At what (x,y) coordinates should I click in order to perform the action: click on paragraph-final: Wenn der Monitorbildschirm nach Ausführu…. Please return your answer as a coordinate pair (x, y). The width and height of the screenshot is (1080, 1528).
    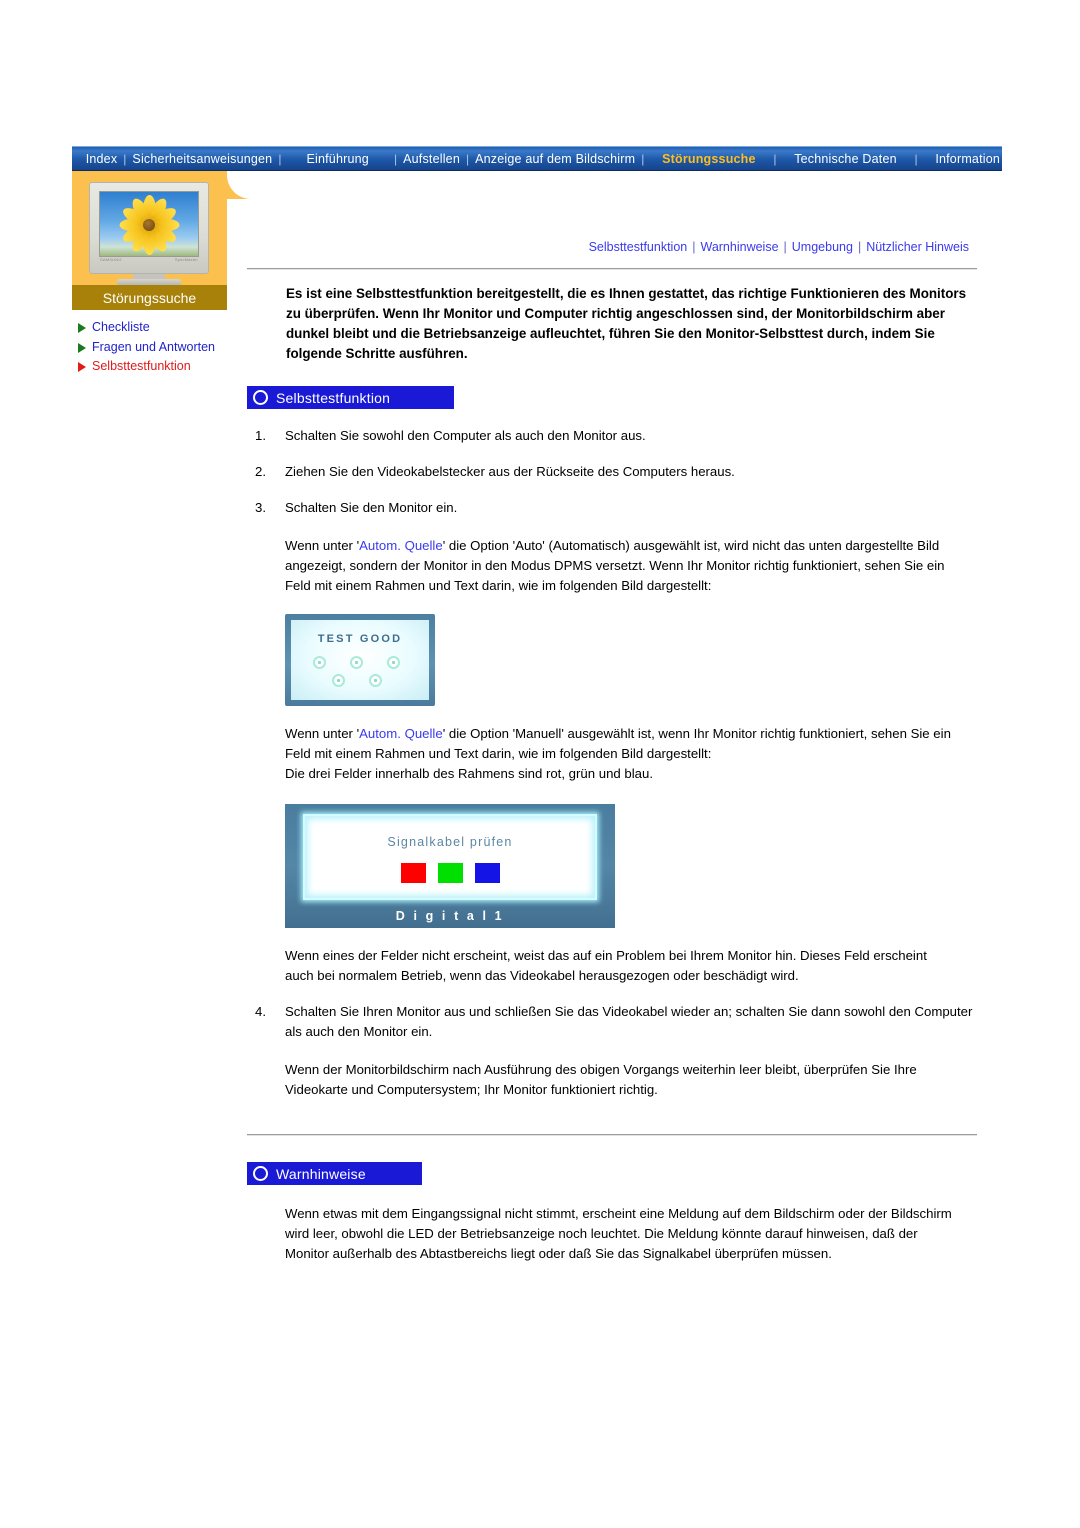
    Looking at the image, I should click on (601, 1079).